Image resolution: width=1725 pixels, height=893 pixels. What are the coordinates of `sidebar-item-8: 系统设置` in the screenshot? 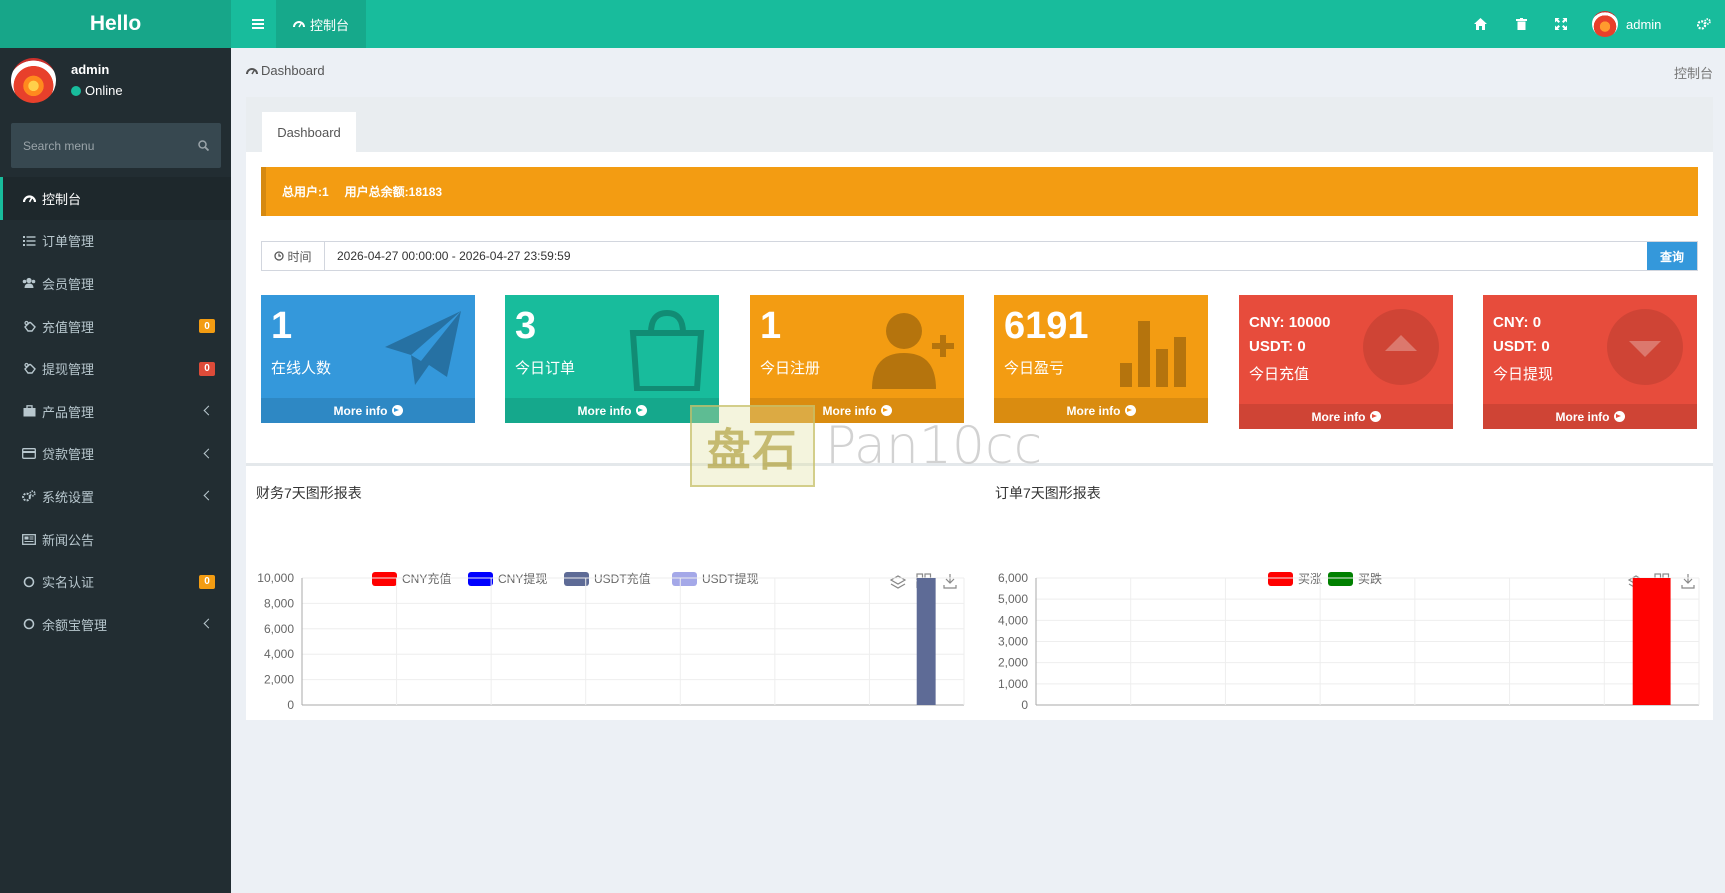 It's located at (115, 496).